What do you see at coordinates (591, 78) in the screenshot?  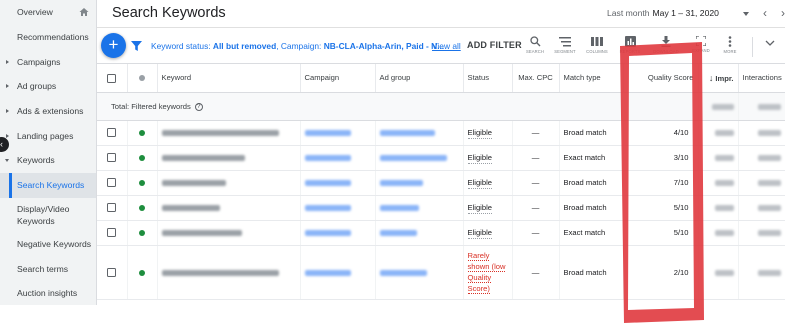 I see `column-header-match-type: Match type` at bounding box center [591, 78].